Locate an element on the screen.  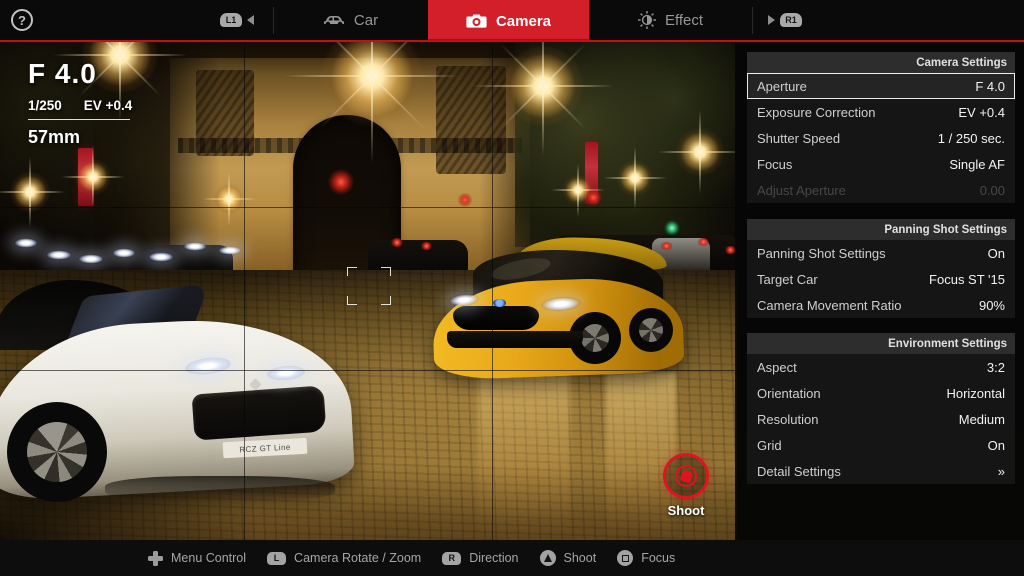
settings-row: Camera Movement Ratio 90% is located at coordinates (881, 305).